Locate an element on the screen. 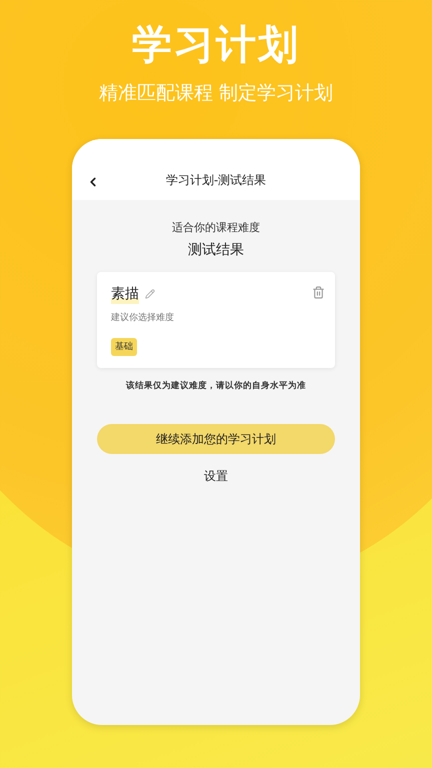 The image size is (432, 768). note-text: 该结果仅为建议难度，请以你的自身水平为准 is located at coordinates (216, 386).